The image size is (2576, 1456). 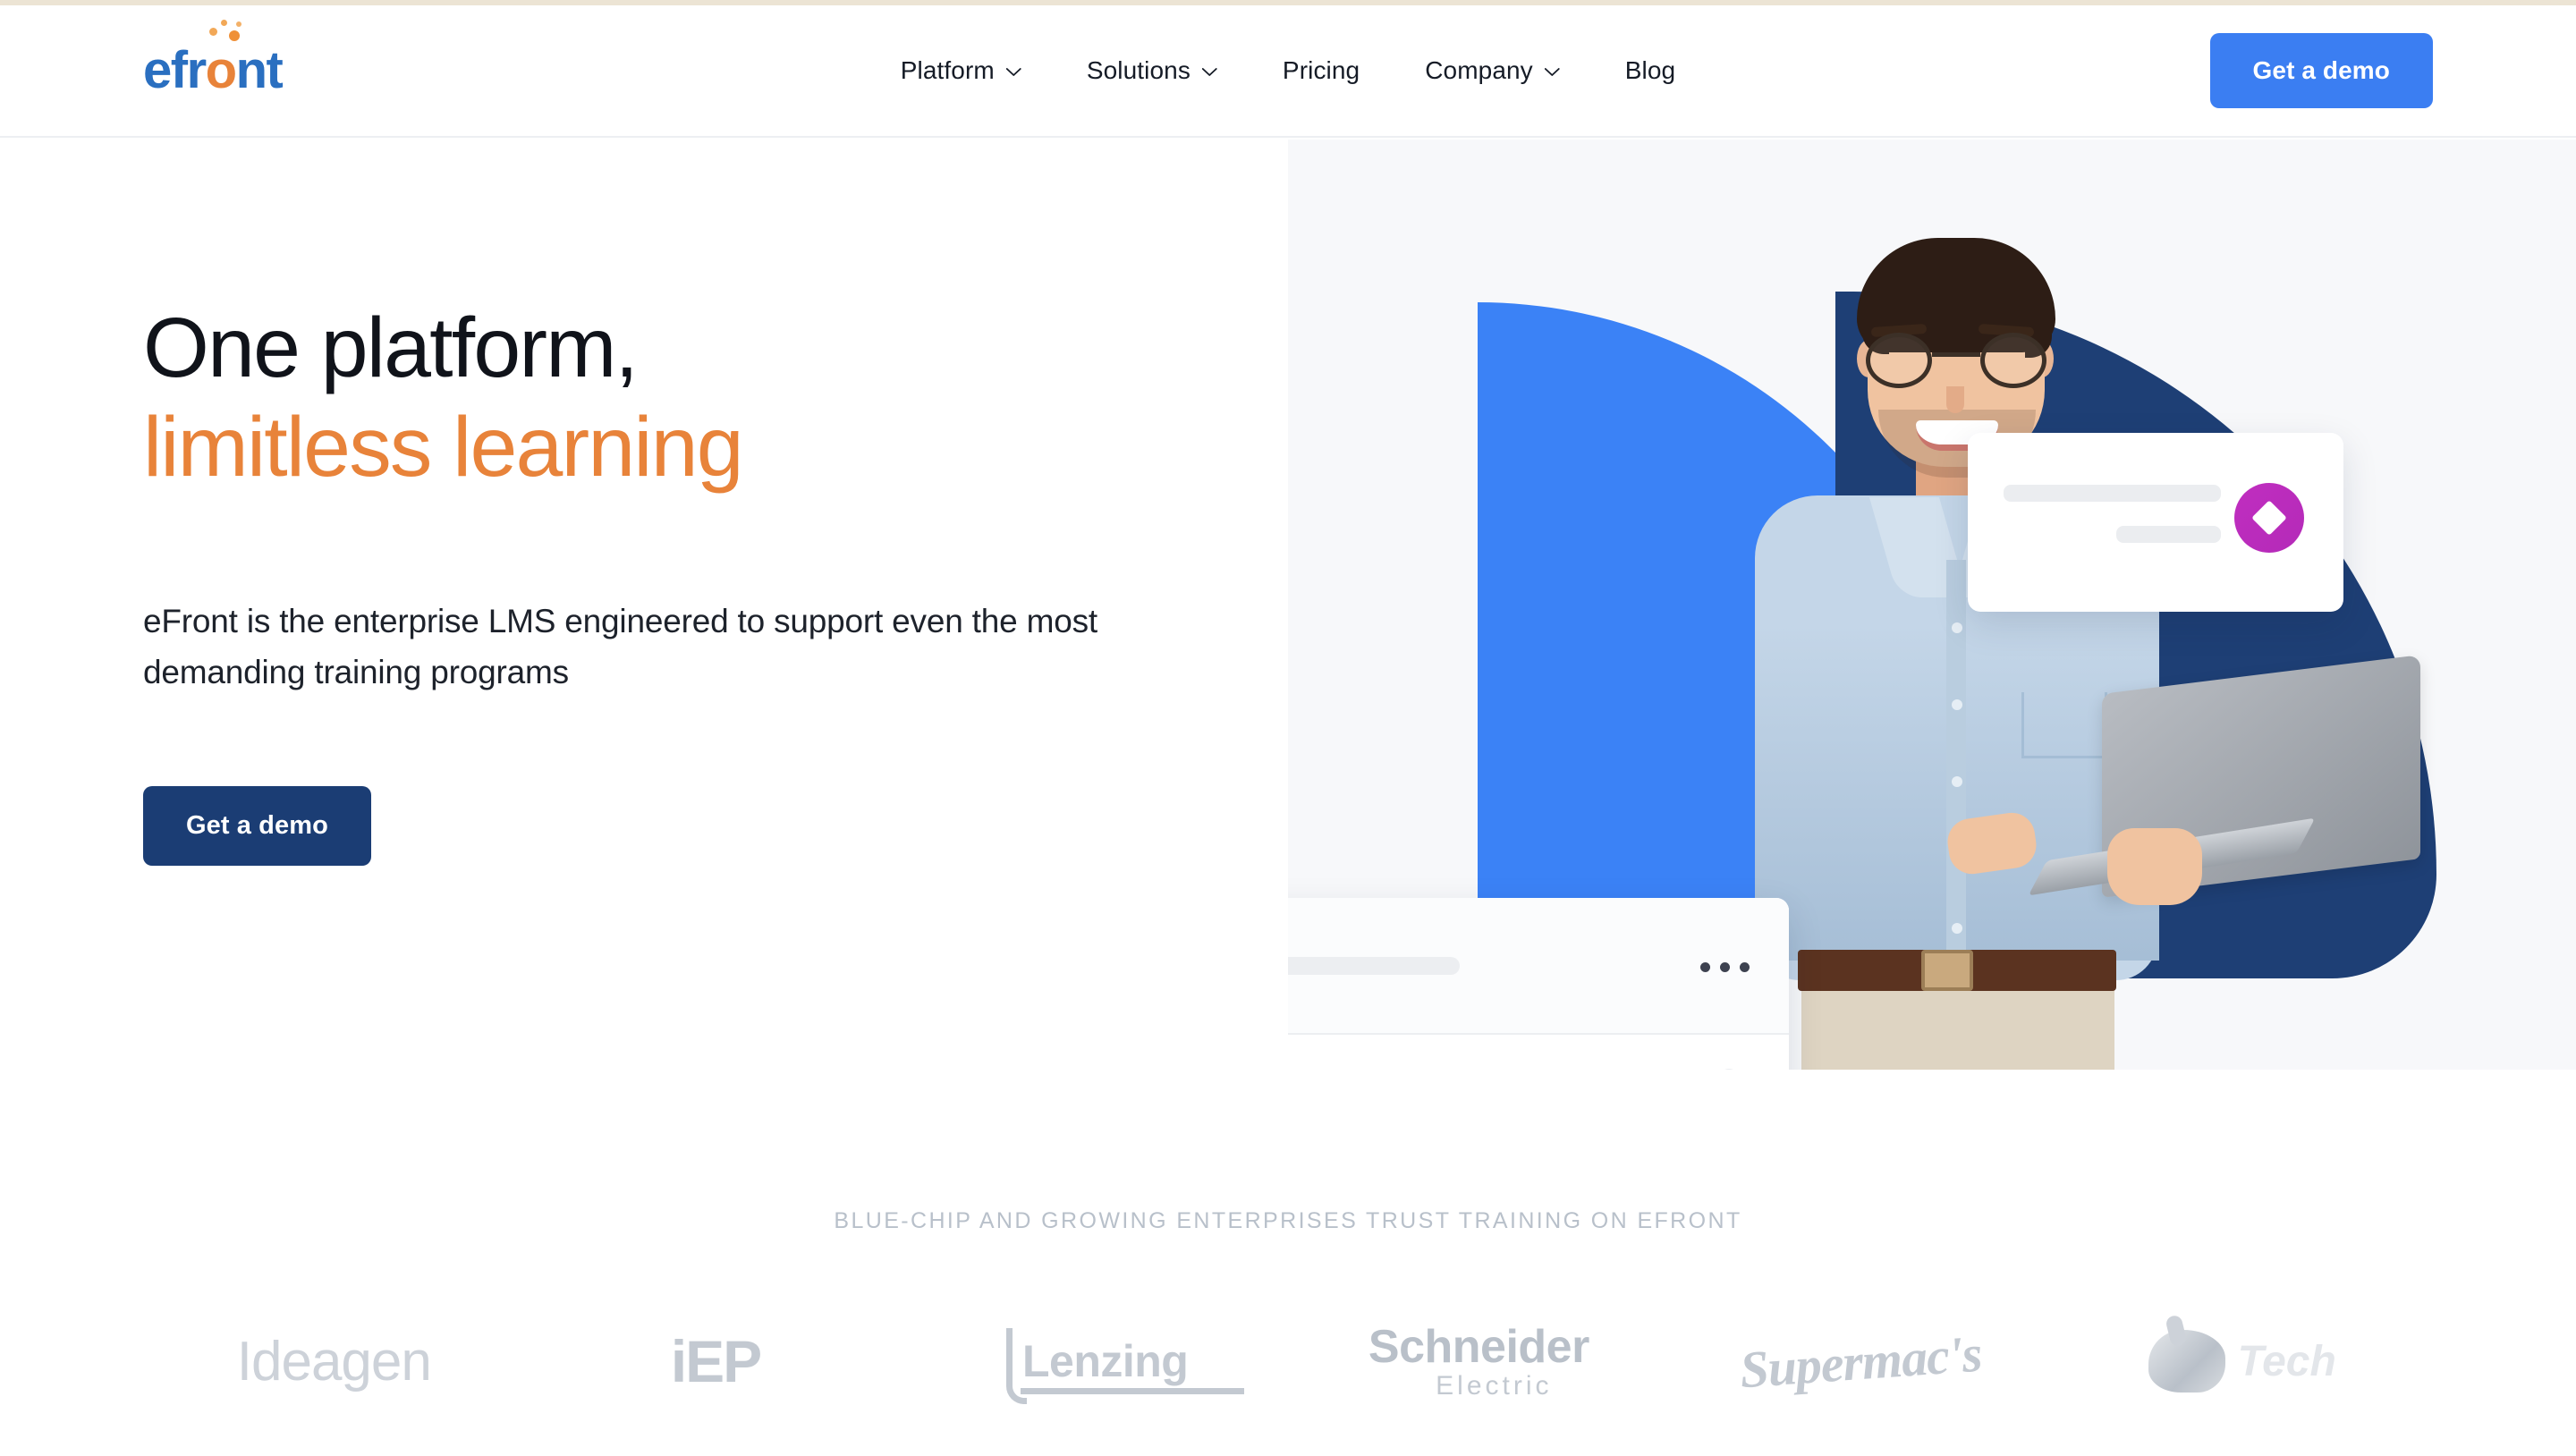 I want to click on supermacs-wordmark: Supermac's, so click(x=1860, y=1361).